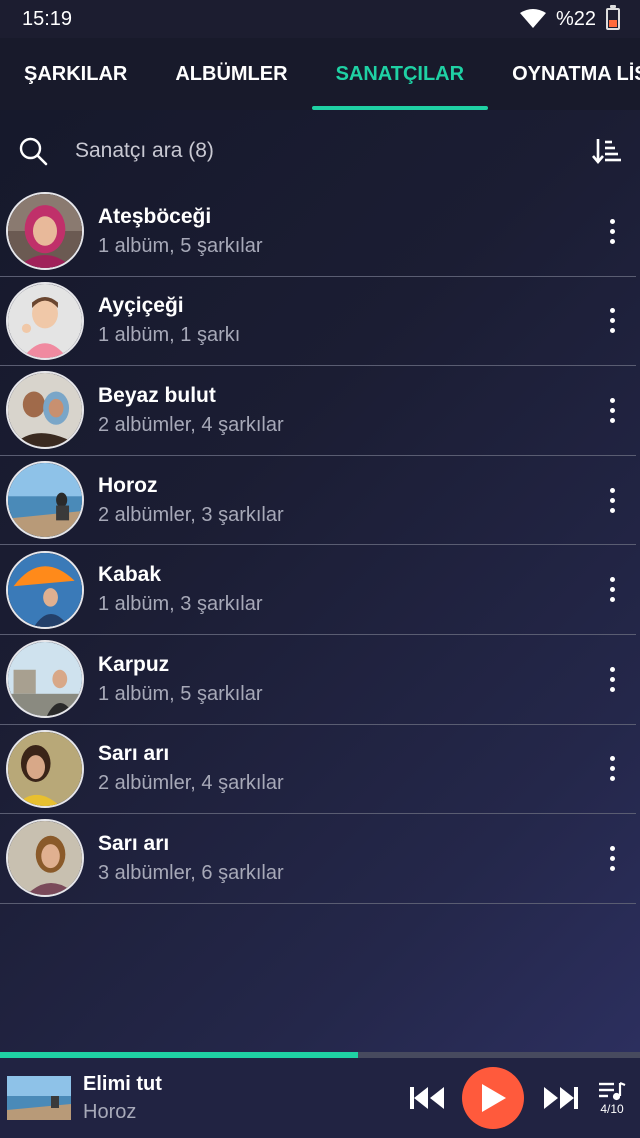 Image resolution: width=640 pixels, height=1138 pixels. Describe the element at coordinates (560, 1098) in the screenshot. I see `next-icon` at that location.